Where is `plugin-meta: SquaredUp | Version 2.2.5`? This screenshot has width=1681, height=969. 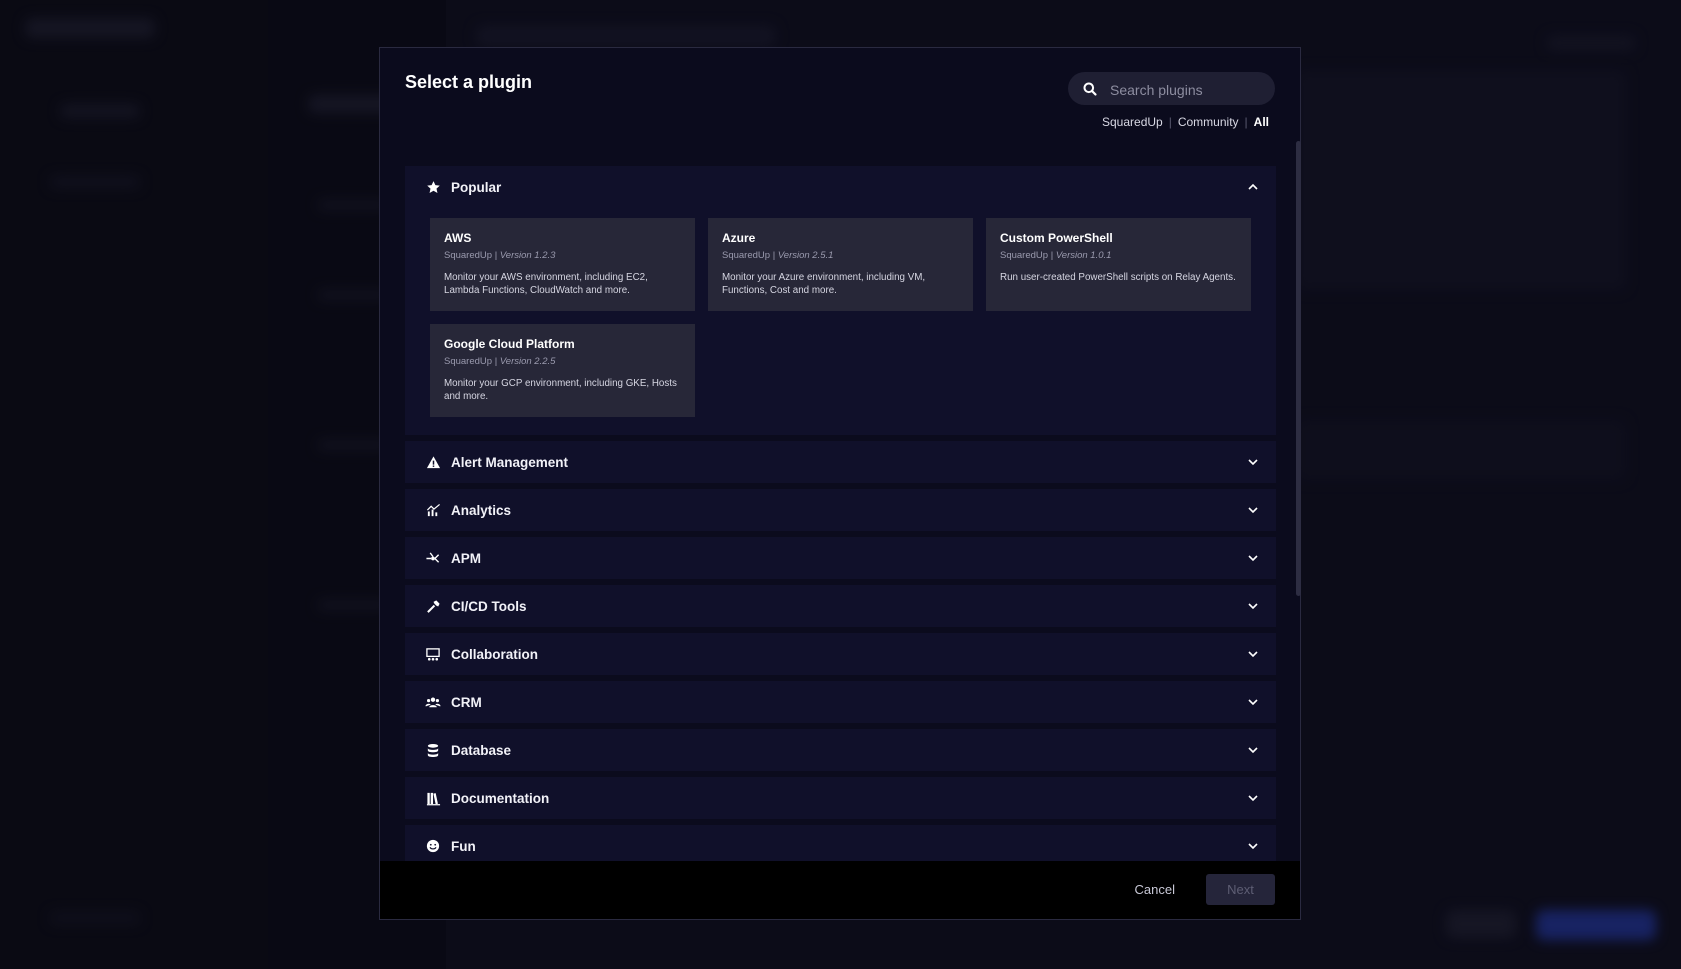
plugin-meta: SquaredUp | Version 2.2.5 is located at coordinates (500, 361).